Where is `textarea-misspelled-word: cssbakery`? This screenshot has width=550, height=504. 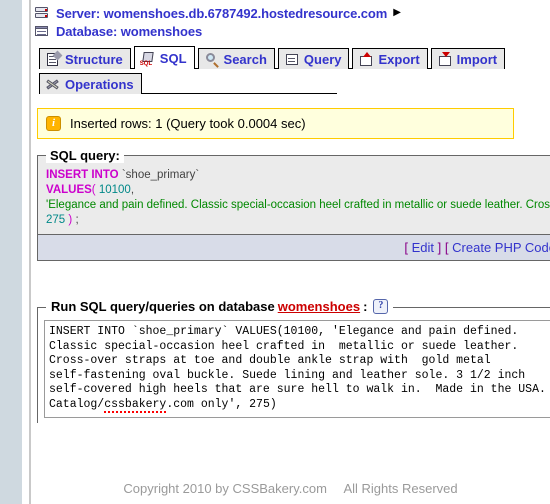 textarea-misspelled-word: cssbakery is located at coordinates (135, 405).